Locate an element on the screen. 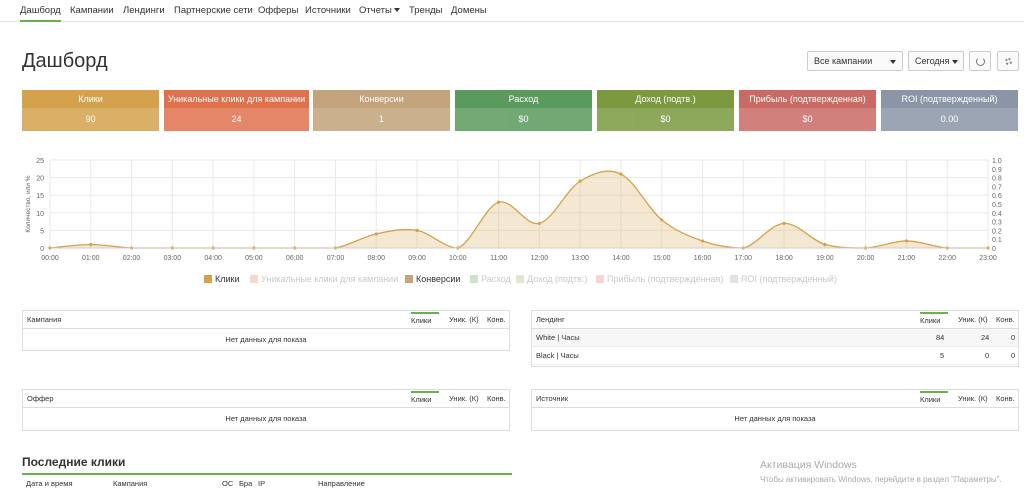 Image resolution: width=1024 pixels, height=489 pixels. legend-item: ROI (подтвержденный) is located at coordinates (783, 279).